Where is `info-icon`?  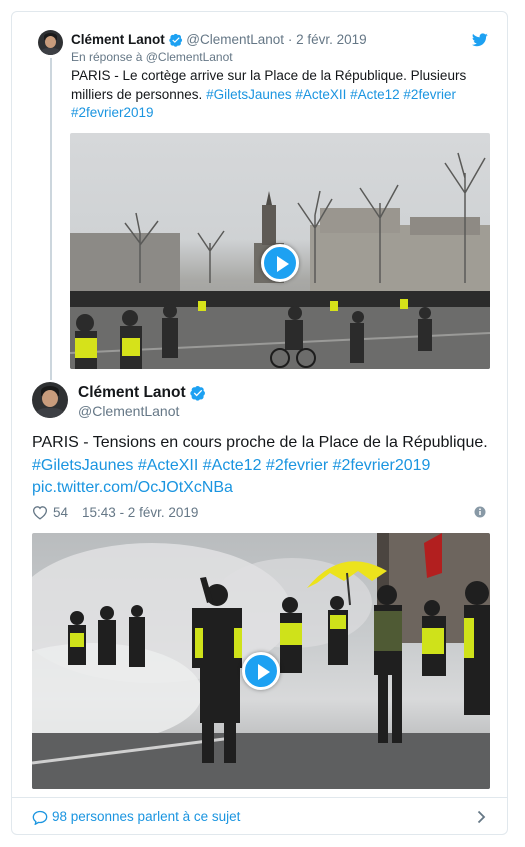
info-icon is located at coordinates (480, 512).